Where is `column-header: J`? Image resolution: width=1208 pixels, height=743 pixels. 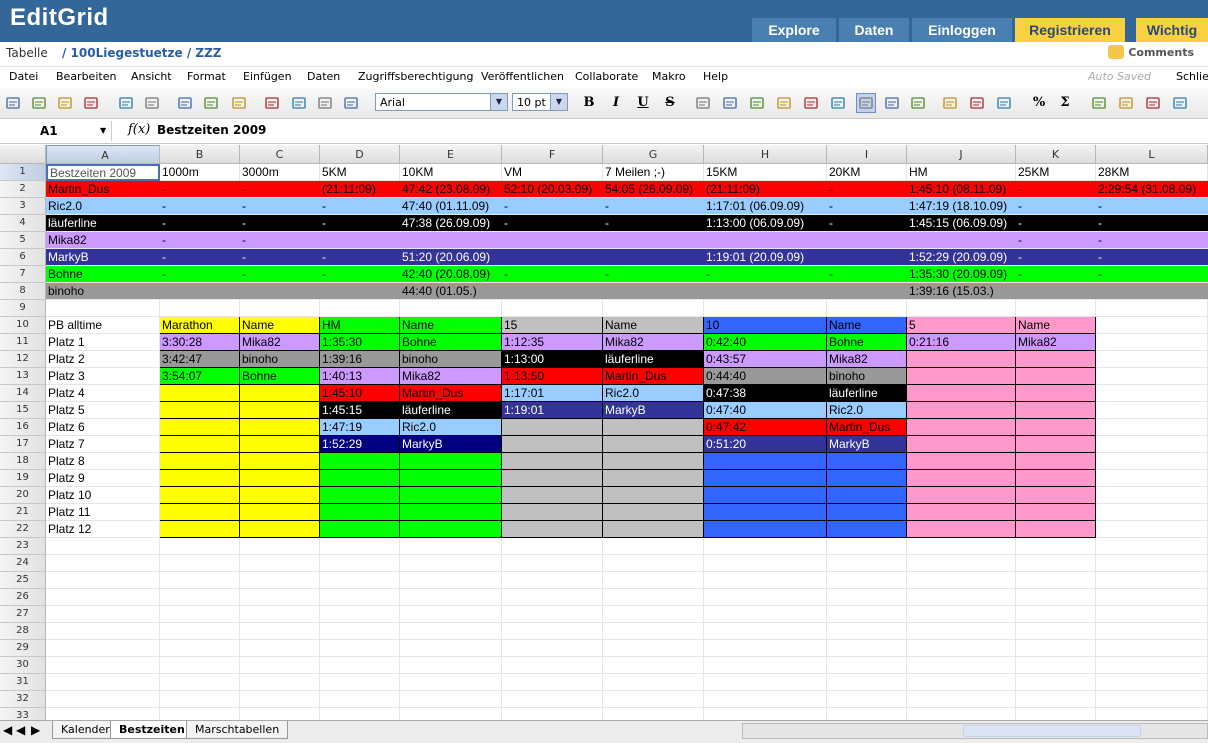 column-header: J is located at coordinates (961, 154).